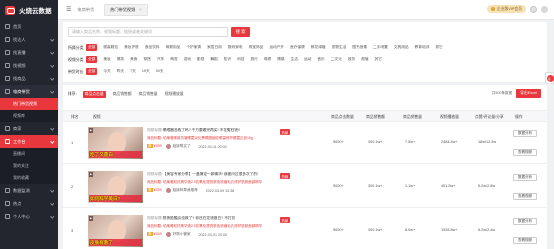 The width and height of the screenshot is (554, 249). I want to click on sidebar-item-workbench: 工作台, so click(29, 141).